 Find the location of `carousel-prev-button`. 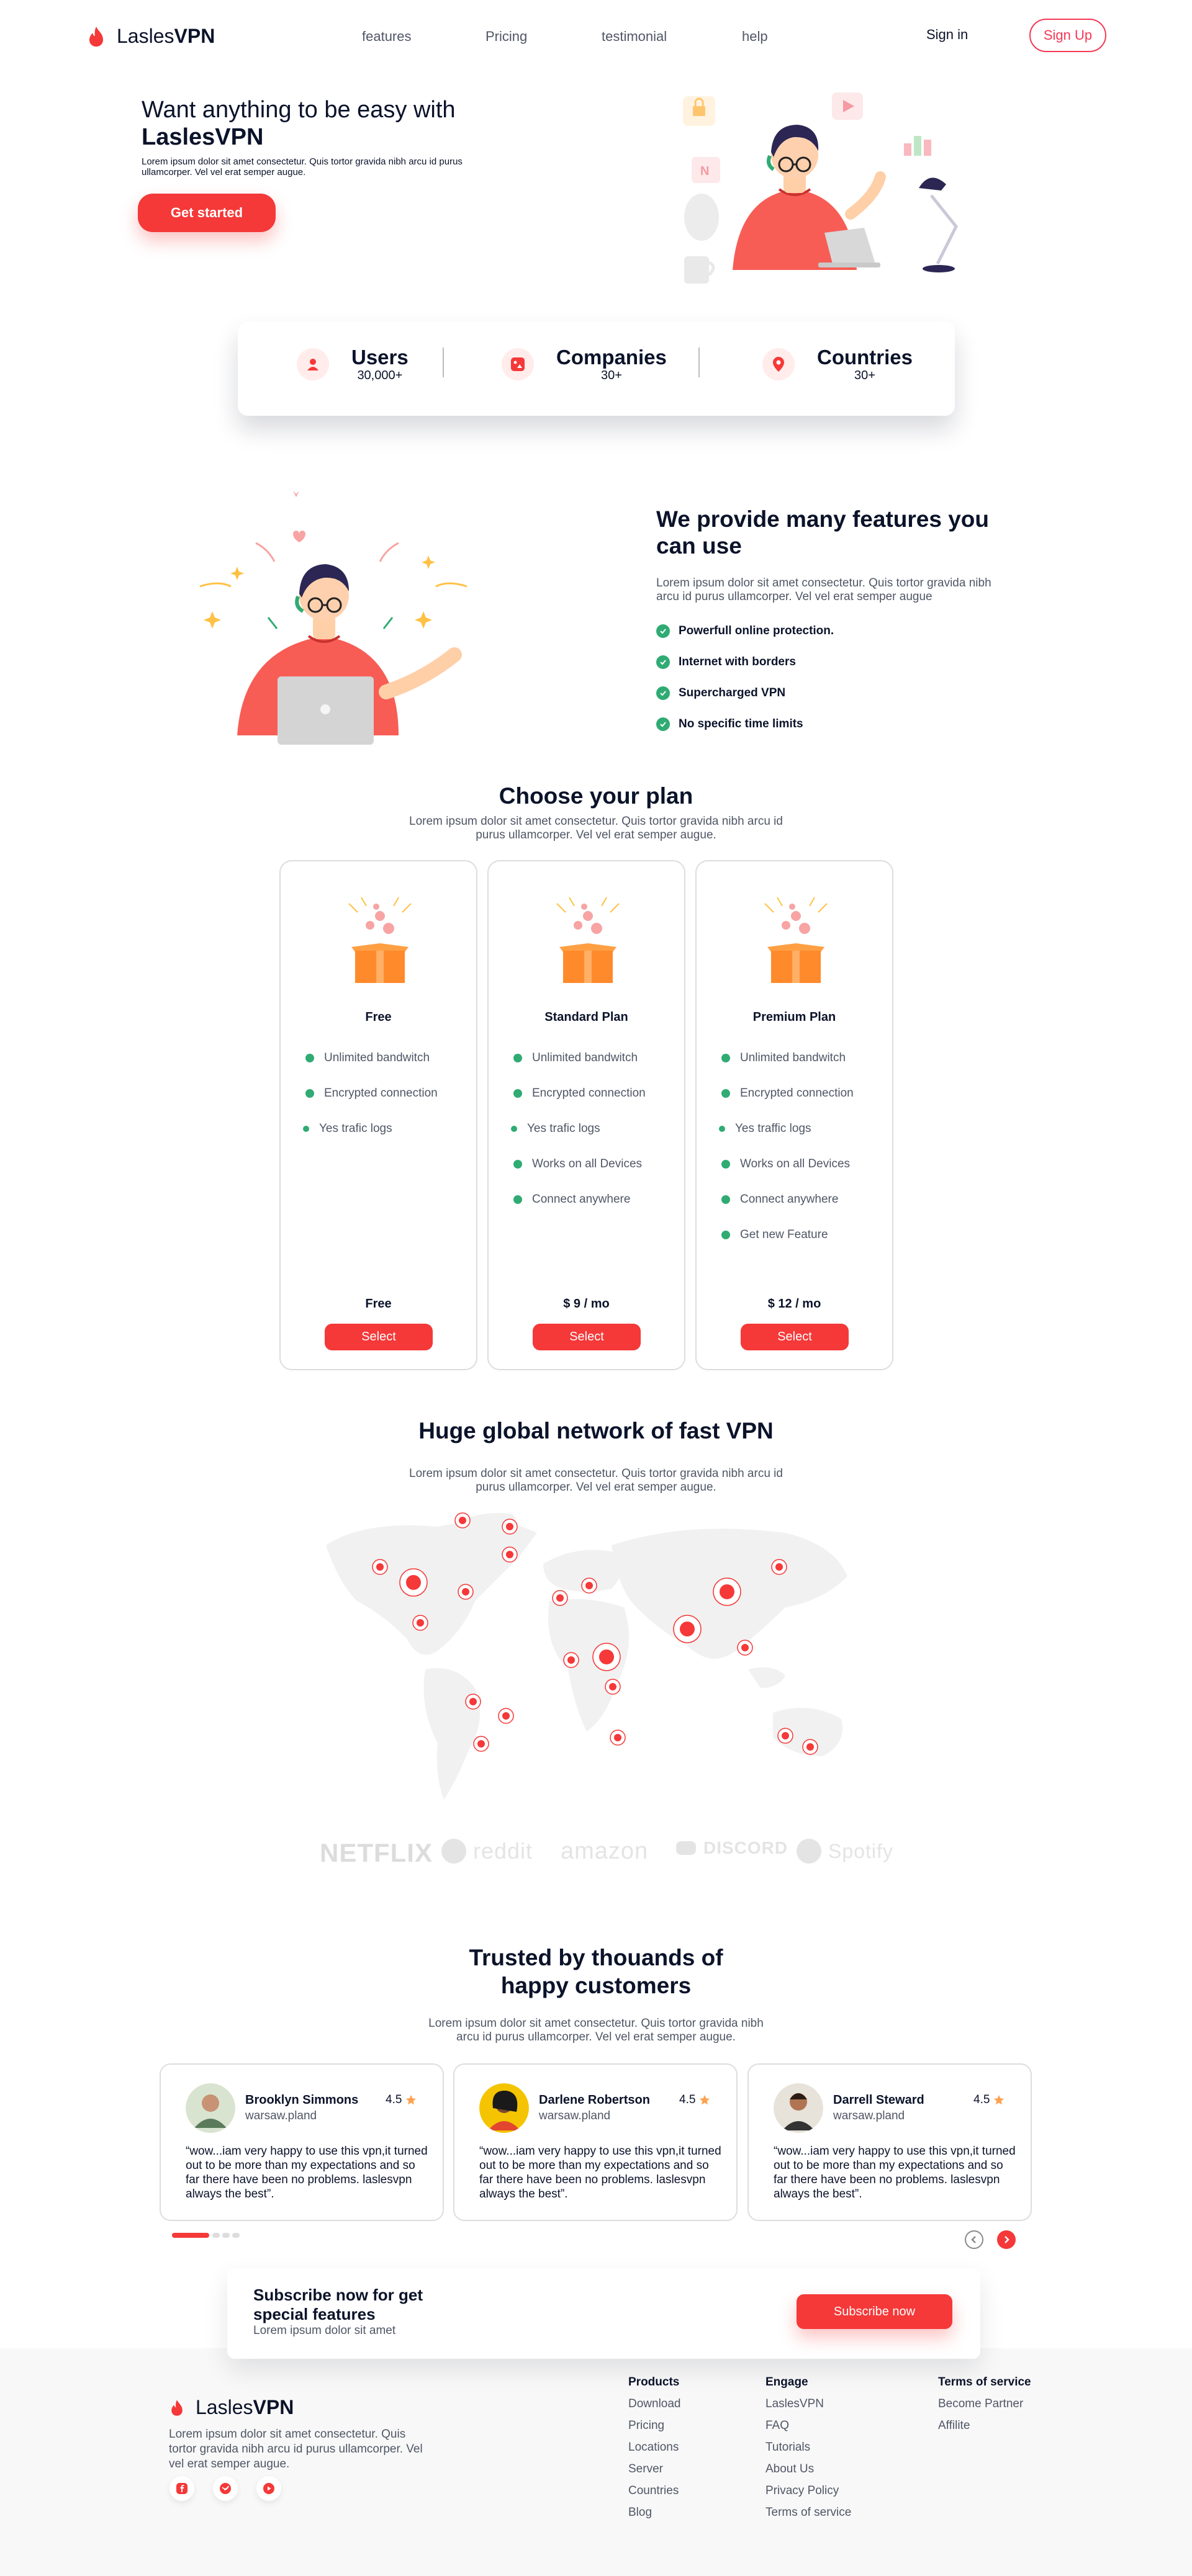

carousel-prev-button is located at coordinates (974, 2239).